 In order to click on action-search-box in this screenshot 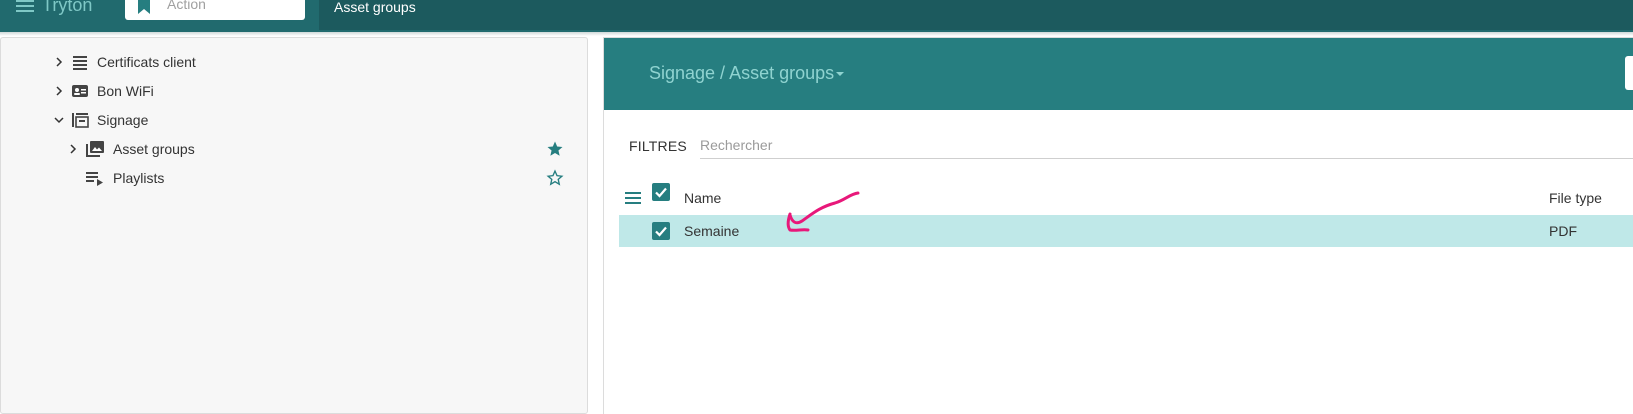, I will do `click(215, 10)`.